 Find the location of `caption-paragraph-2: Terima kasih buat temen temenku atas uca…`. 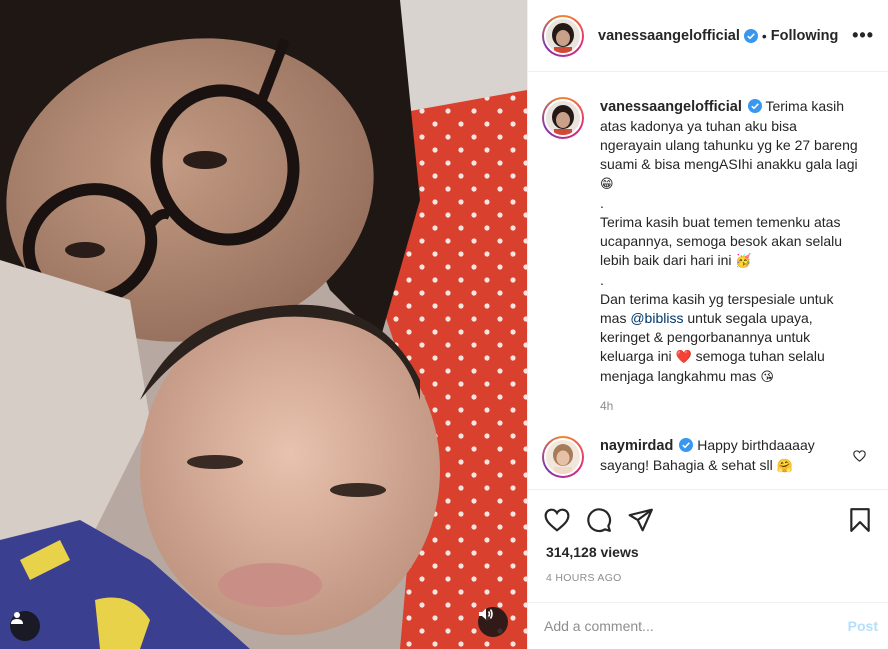

caption-paragraph-2: Terima kasih buat temen temenku atas uca… is located at coordinates (721, 241).